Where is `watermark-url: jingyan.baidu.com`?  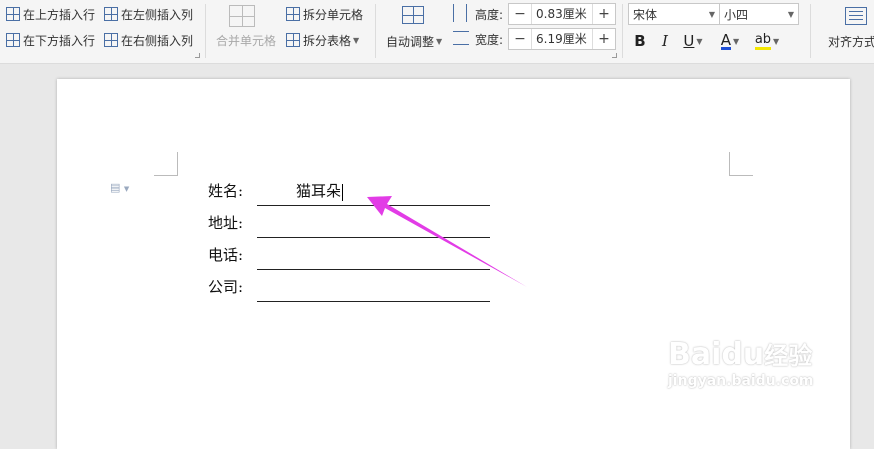
watermark-url: jingyan.baidu.com is located at coordinates (741, 381).